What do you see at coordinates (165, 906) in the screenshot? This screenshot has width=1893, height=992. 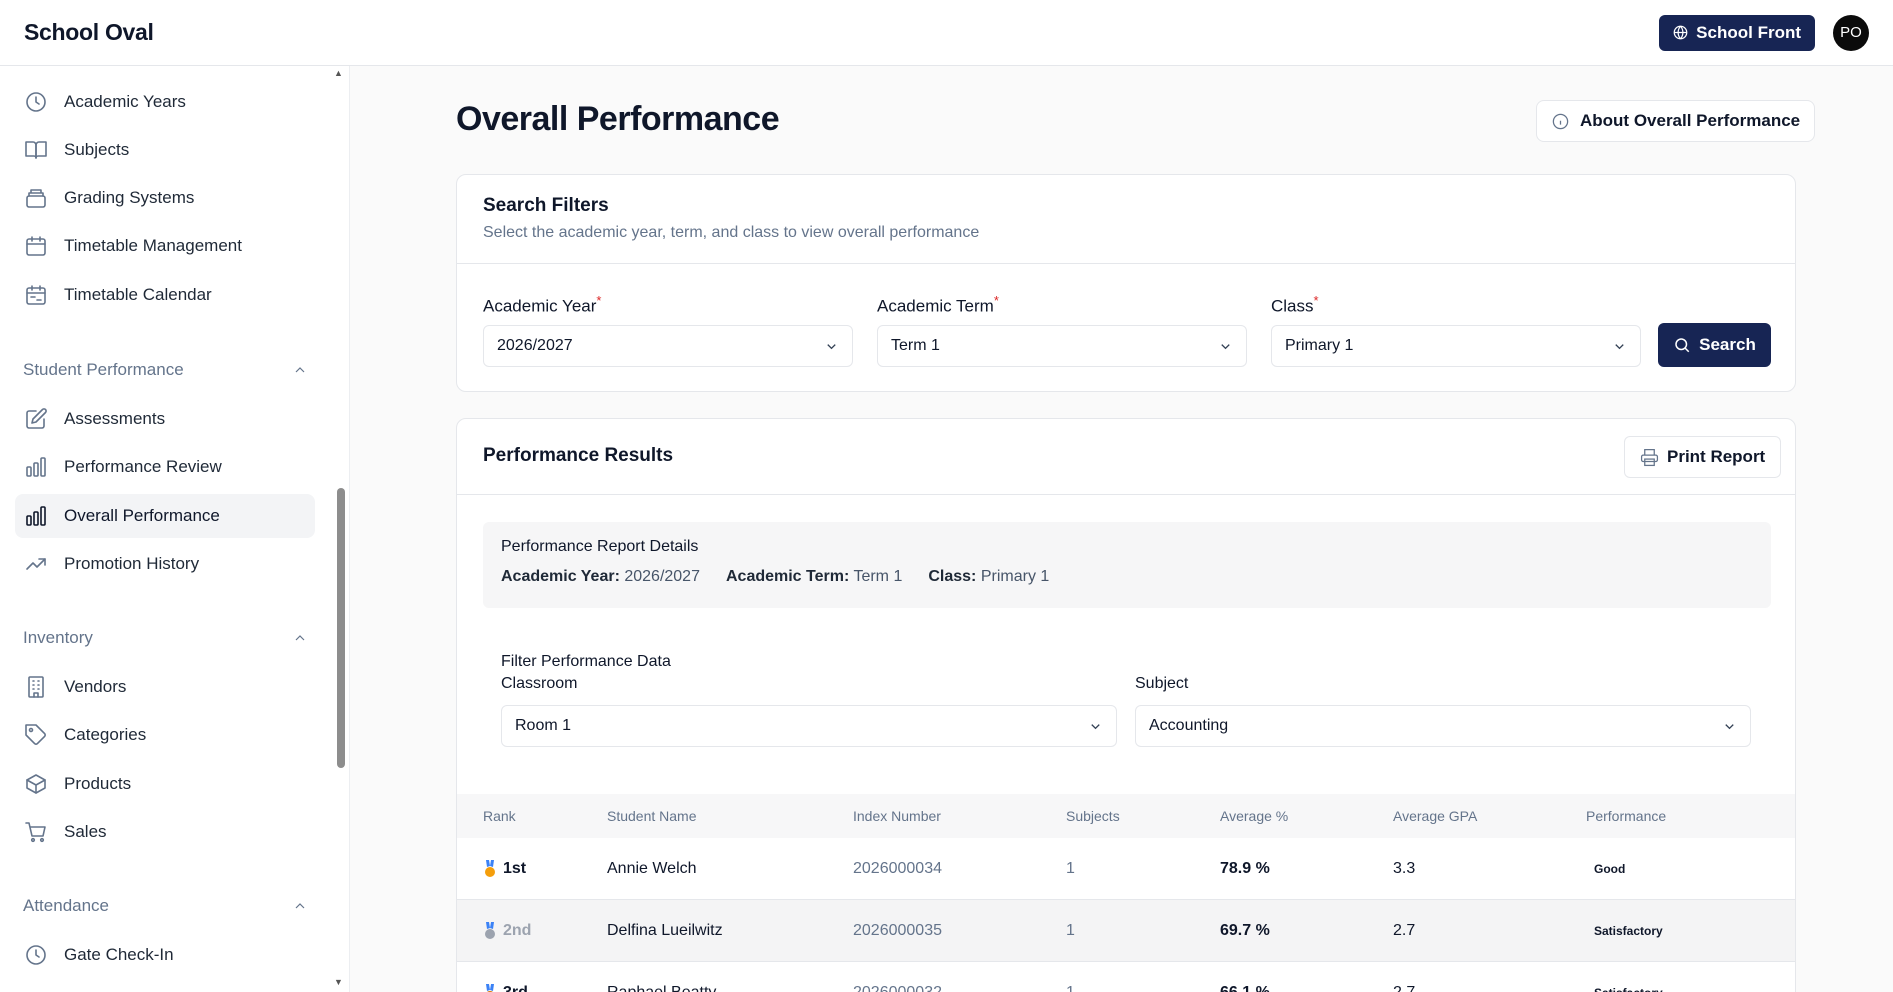 I see `section-attendance: Attendance` at bounding box center [165, 906].